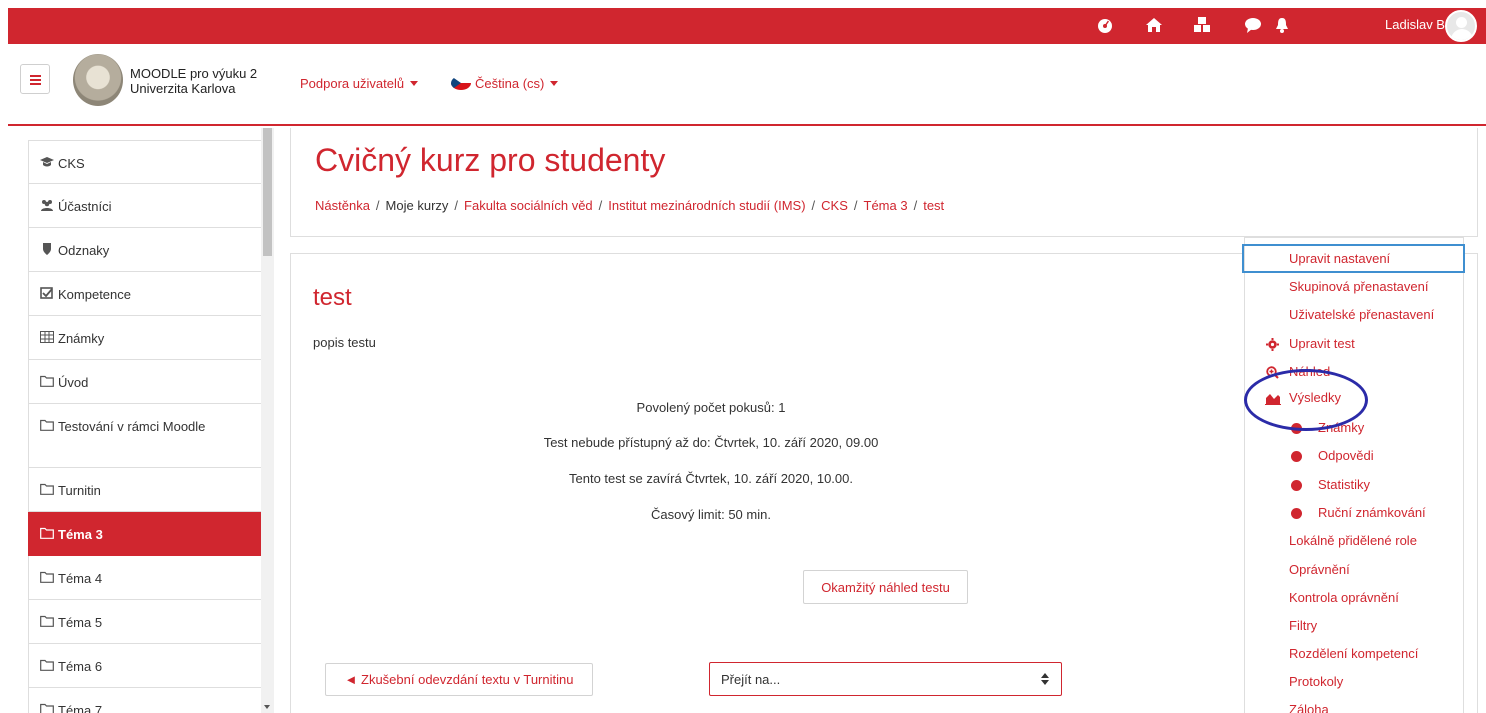 Image resolution: width=1486 pixels, height=713 pixels. I want to click on scrollbar-thumb, so click(267, 192).